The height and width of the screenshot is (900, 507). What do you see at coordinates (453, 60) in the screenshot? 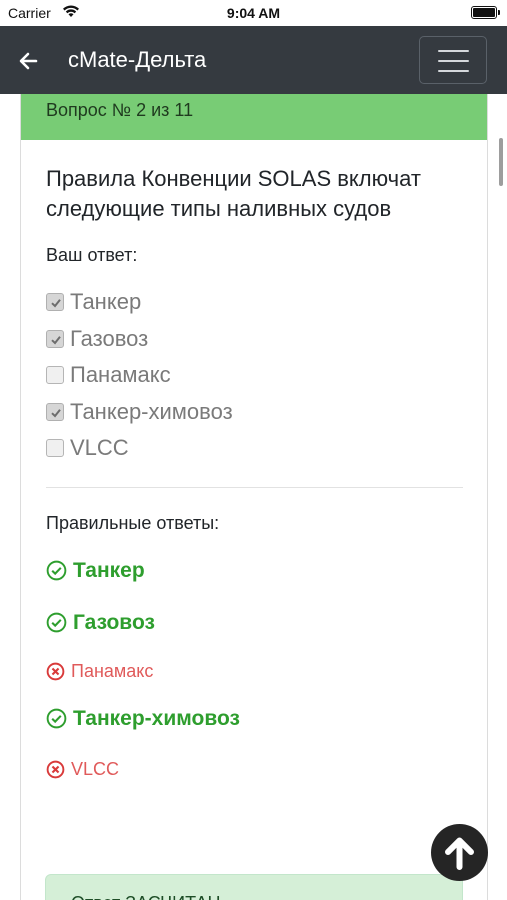
I see `menu-toggle-button` at bounding box center [453, 60].